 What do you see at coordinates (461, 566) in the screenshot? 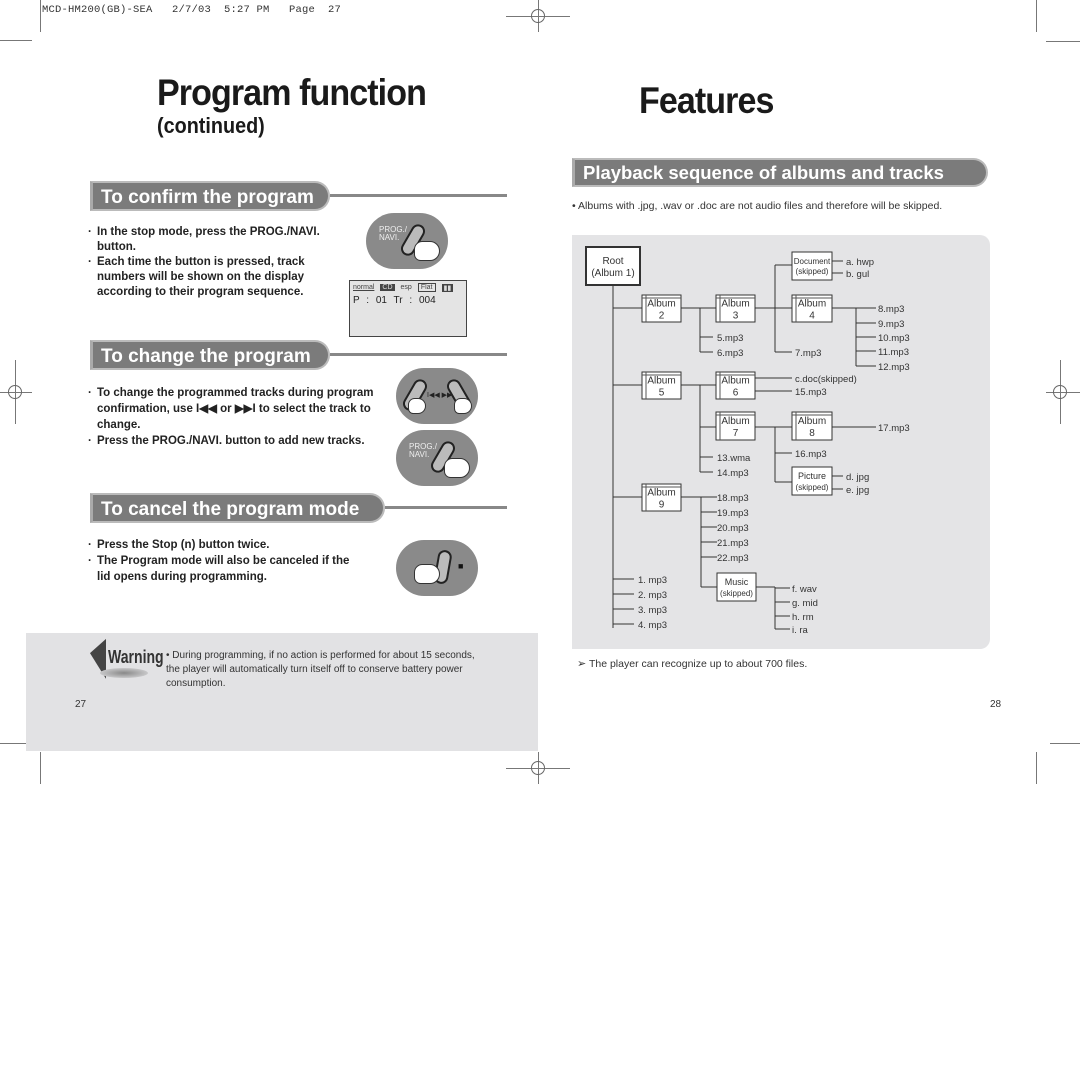
I see `stop-icon: ■` at bounding box center [461, 566].